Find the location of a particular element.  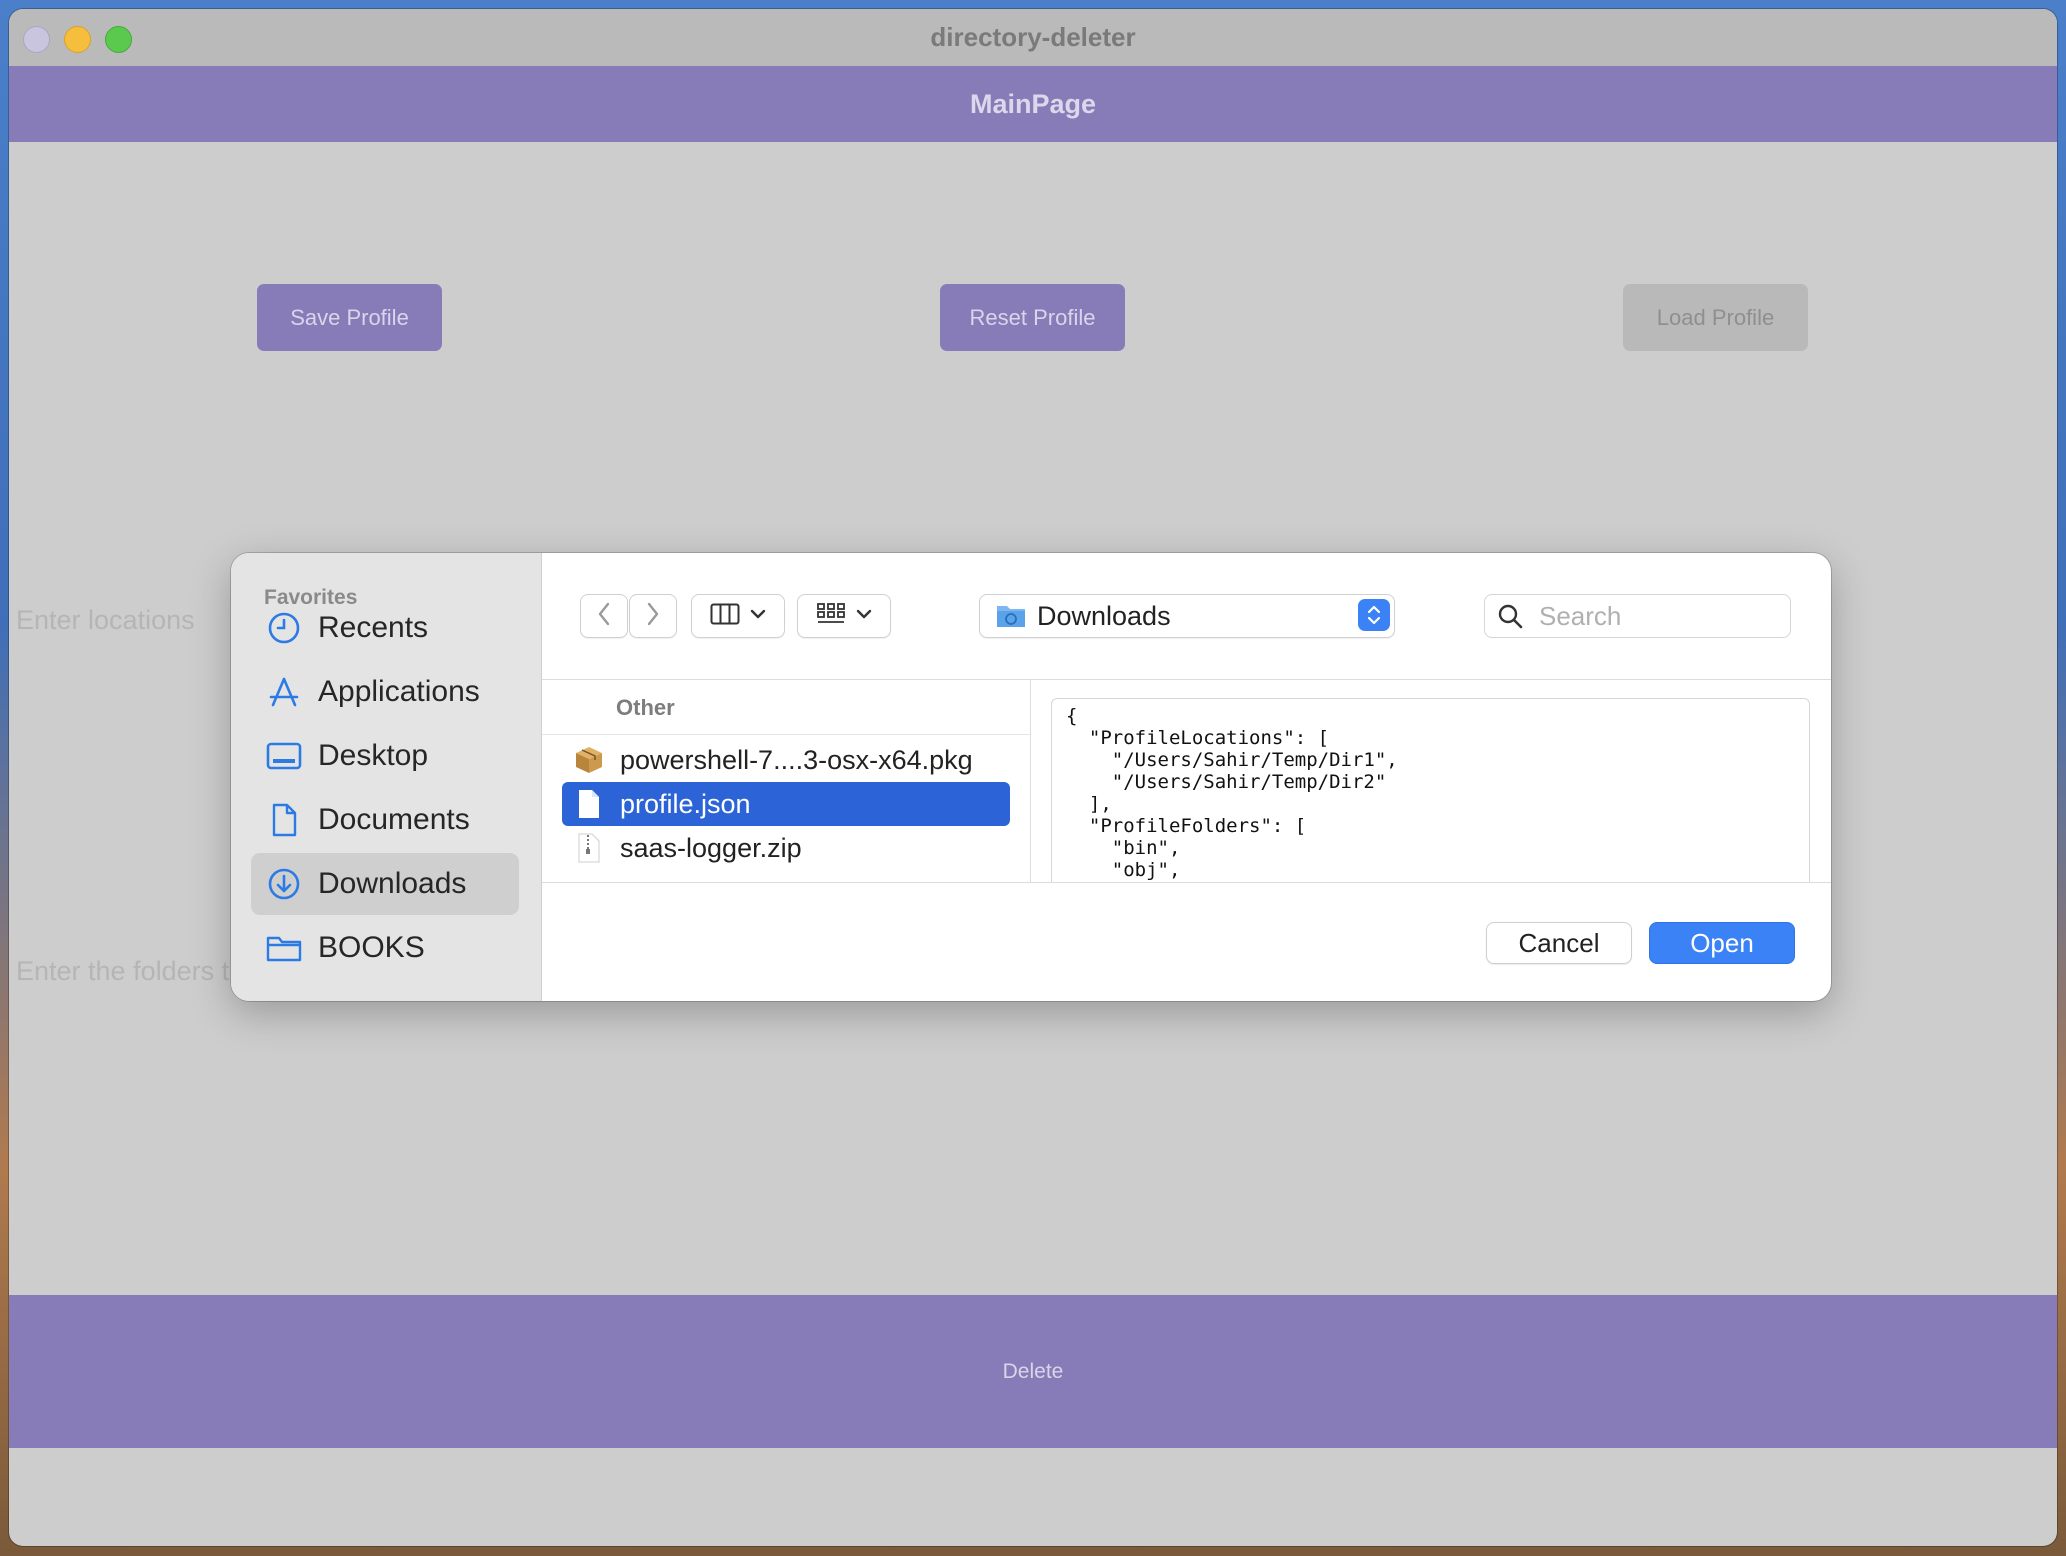

document-icon is located at coordinates (284, 820).